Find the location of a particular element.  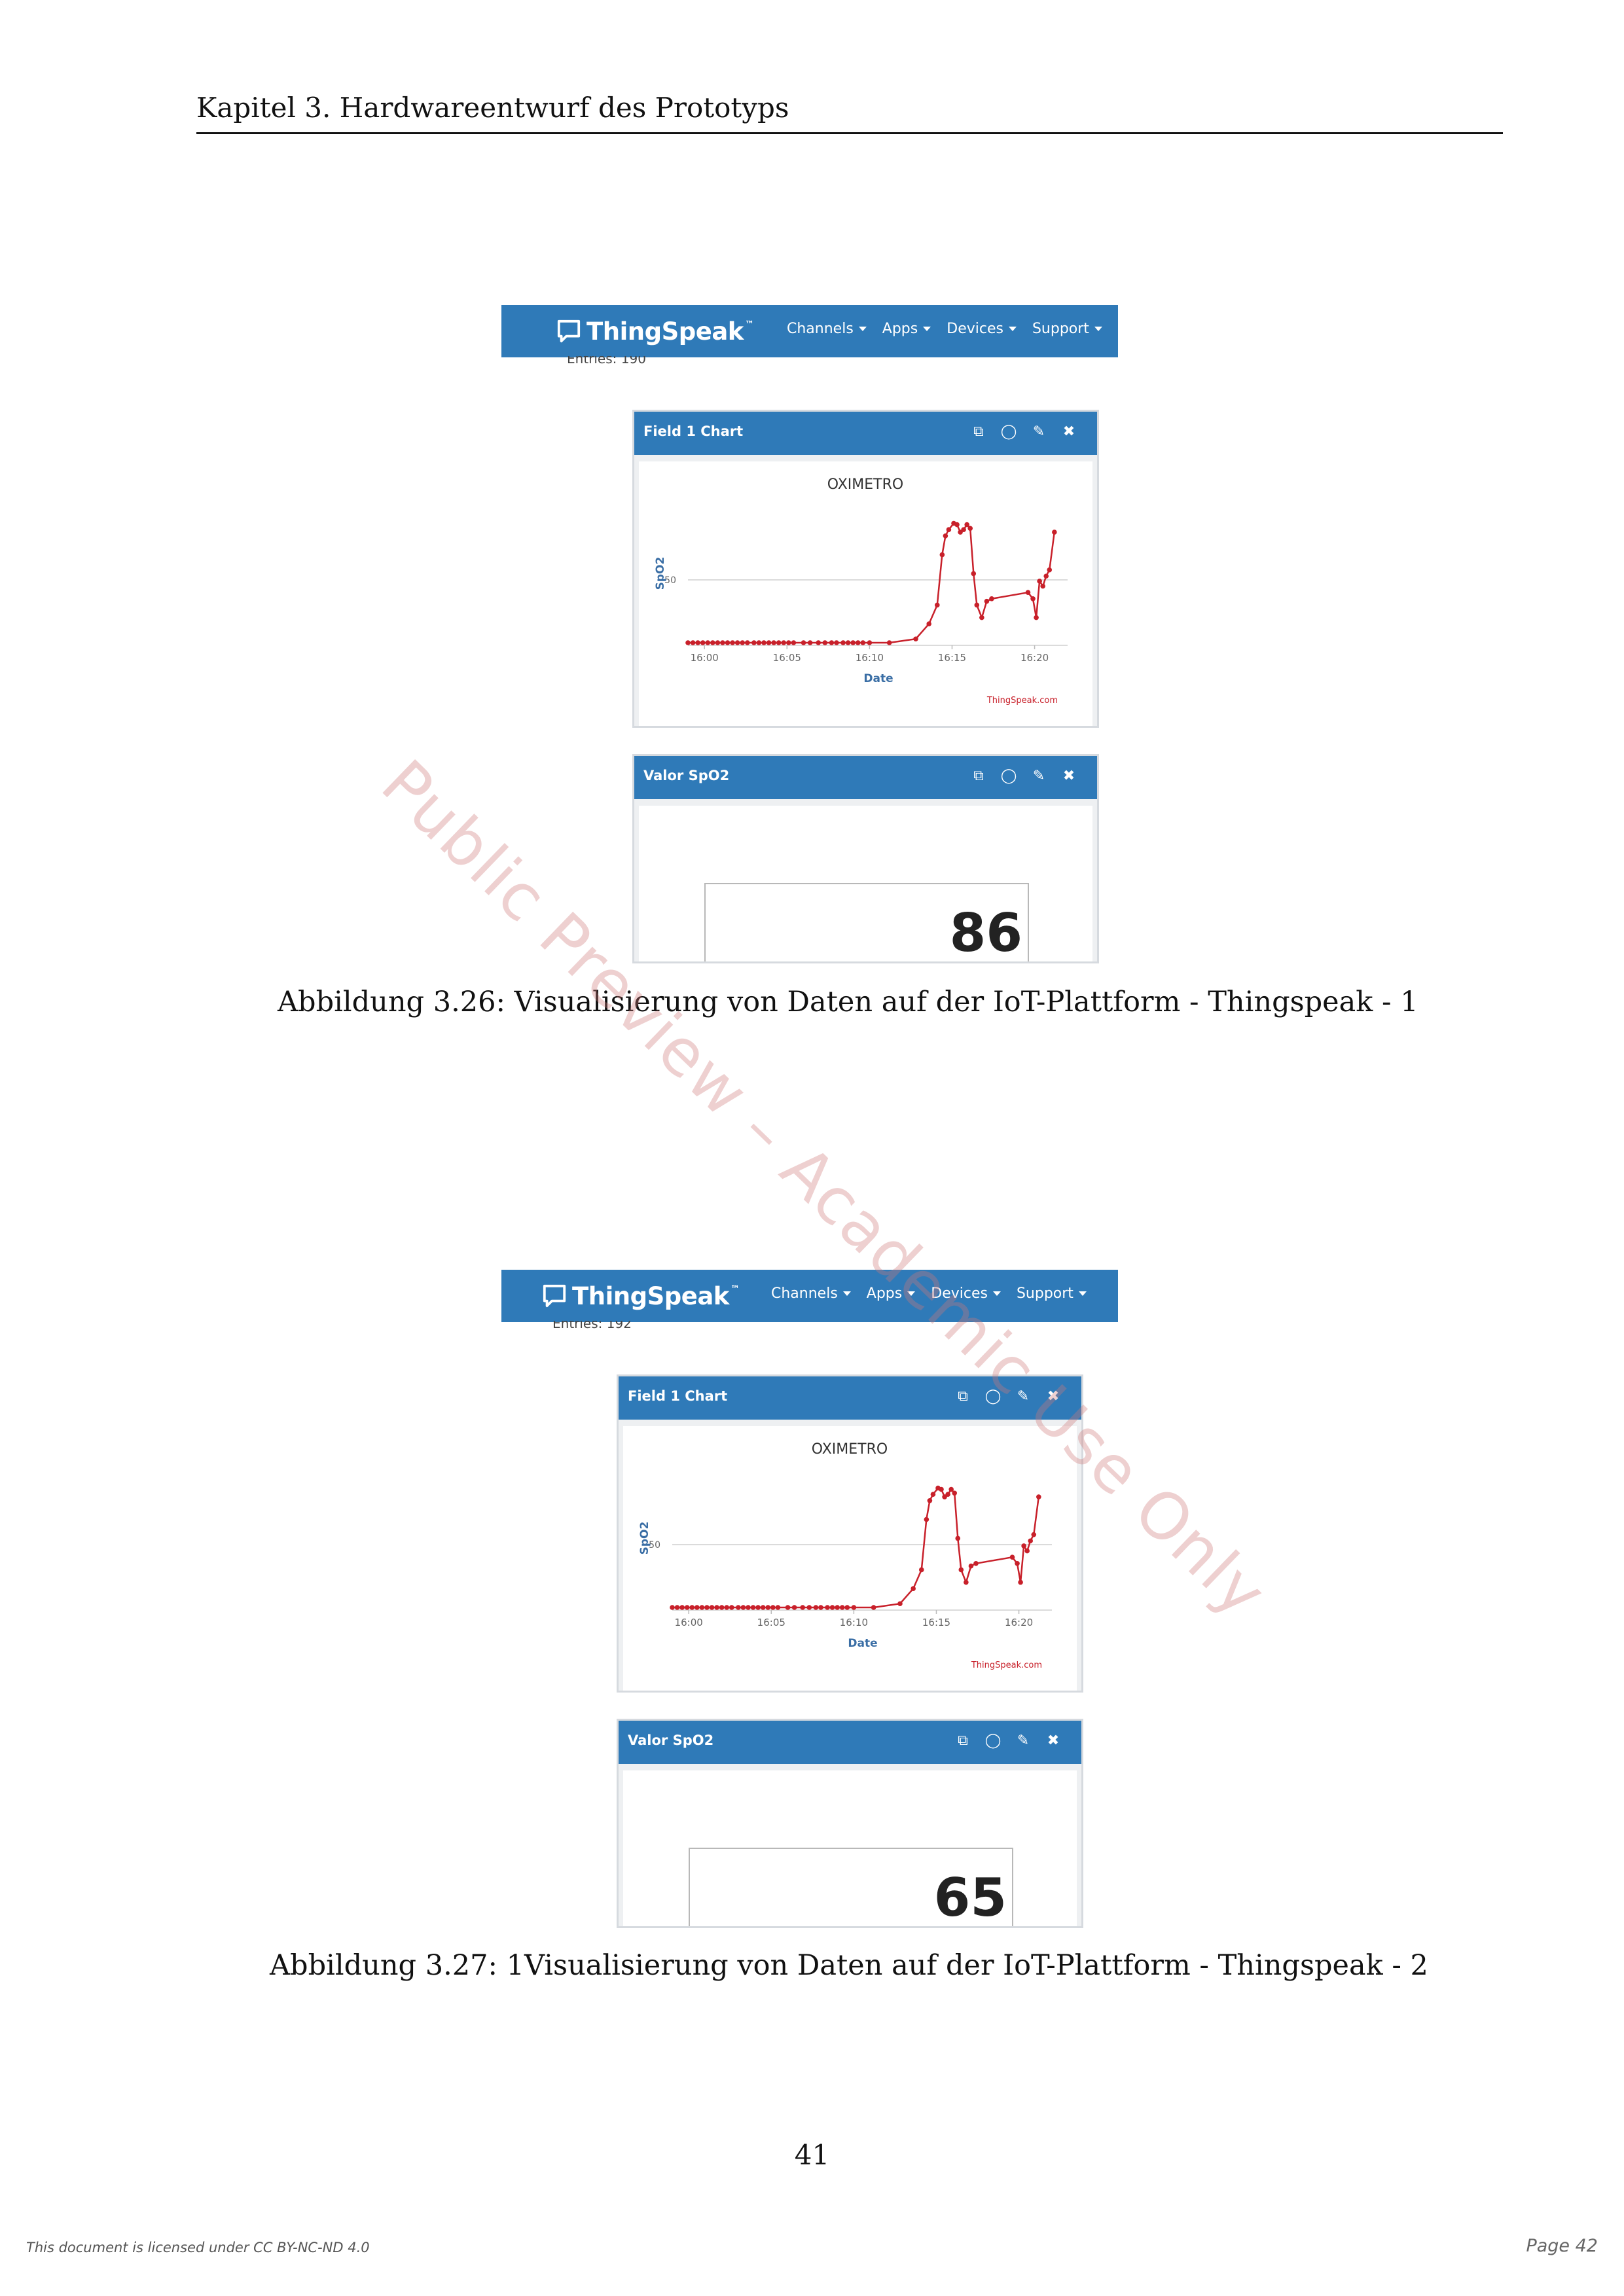

spo2-value: 86 is located at coordinates (985, 933).